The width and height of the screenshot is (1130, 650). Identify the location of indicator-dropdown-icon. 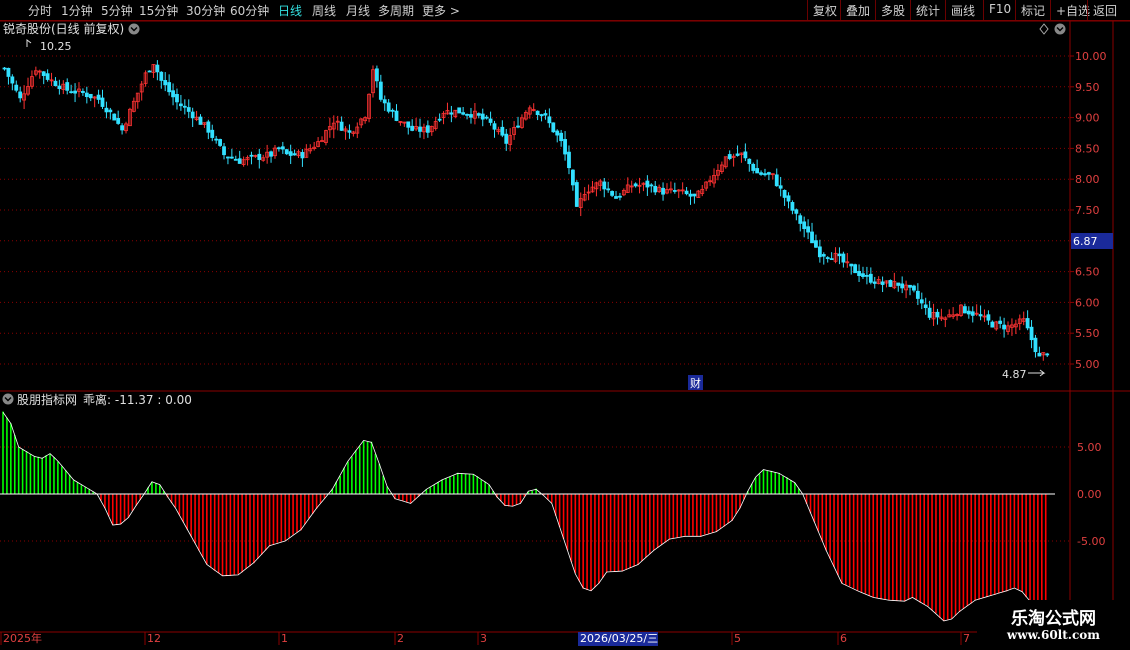
(8, 399).